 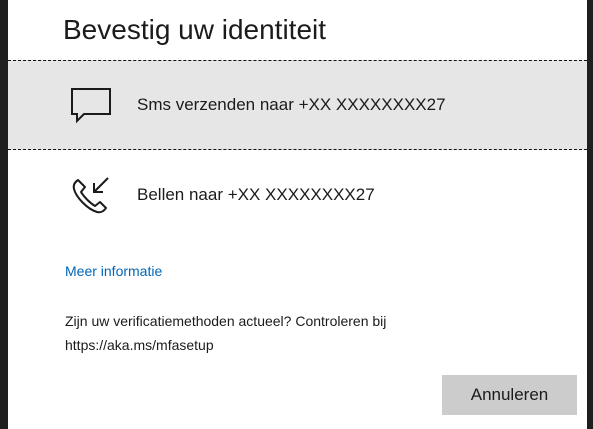 What do you see at coordinates (91, 105) in the screenshot?
I see `sms-icon` at bounding box center [91, 105].